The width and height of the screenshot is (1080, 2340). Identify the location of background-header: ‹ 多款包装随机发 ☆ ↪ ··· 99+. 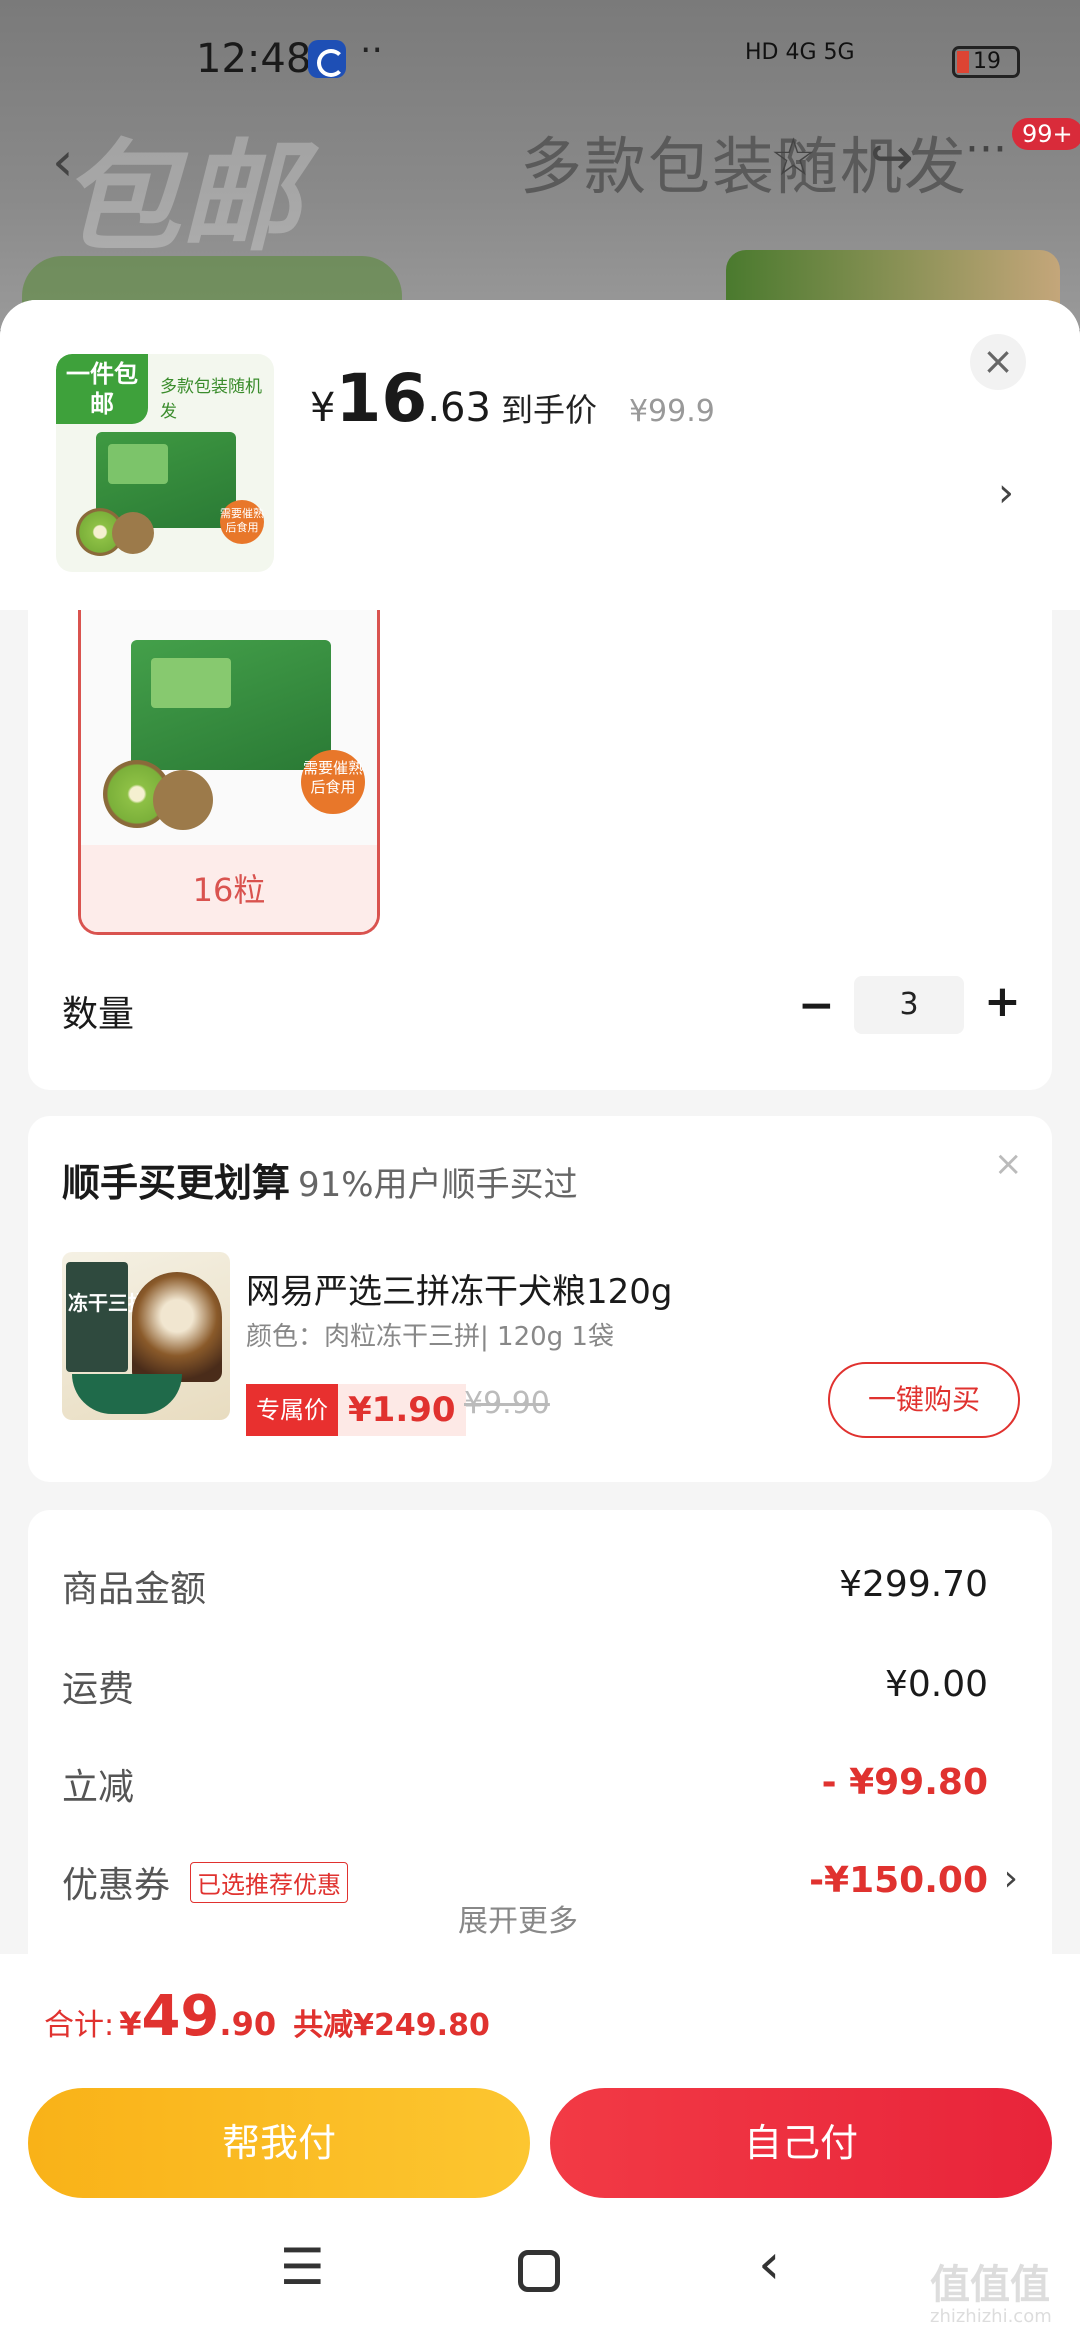
(540, 156).